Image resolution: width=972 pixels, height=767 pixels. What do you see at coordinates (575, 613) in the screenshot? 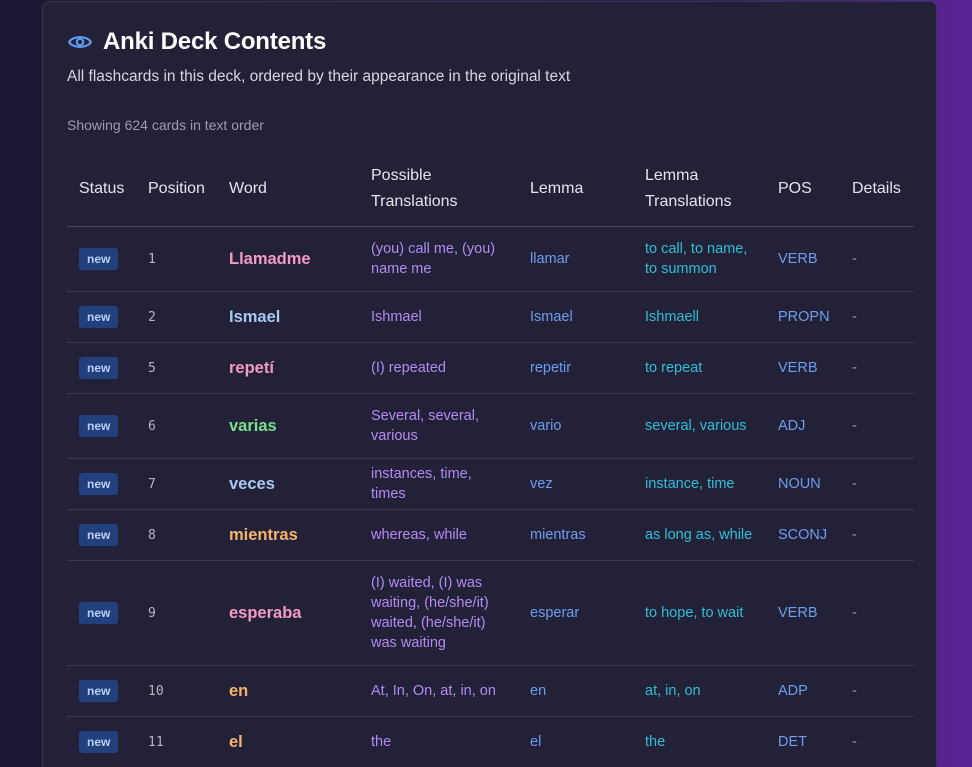
I see `lemma-cell: esperar` at bounding box center [575, 613].